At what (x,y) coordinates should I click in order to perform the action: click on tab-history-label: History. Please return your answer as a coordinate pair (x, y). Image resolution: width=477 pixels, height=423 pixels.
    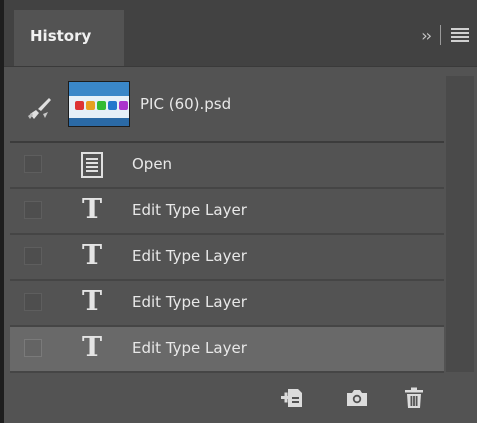
    Looking at the image, I should click on (61, 36).